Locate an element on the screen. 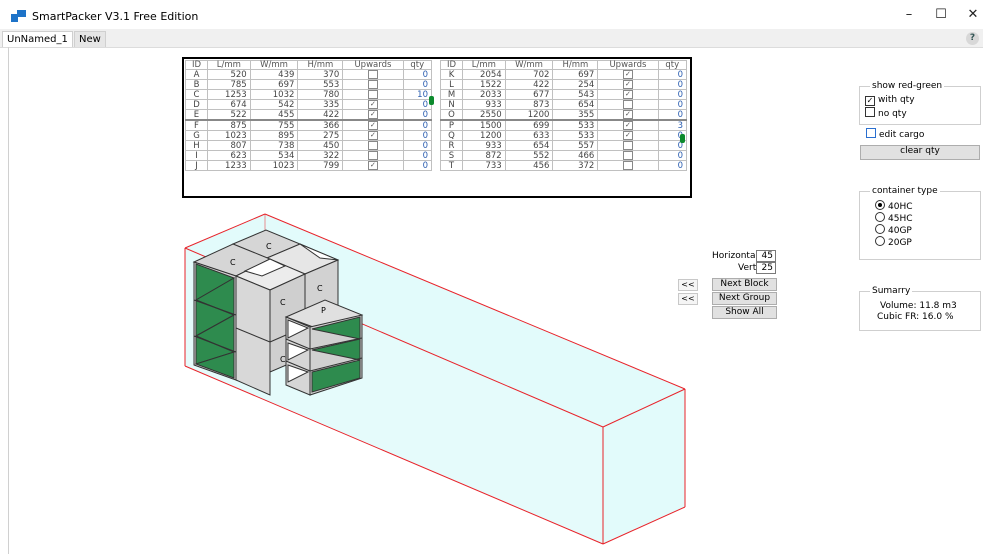 The width and height of the screenshot is (983, 554). box-label-c-3: C is located at coordinates (283, 302).